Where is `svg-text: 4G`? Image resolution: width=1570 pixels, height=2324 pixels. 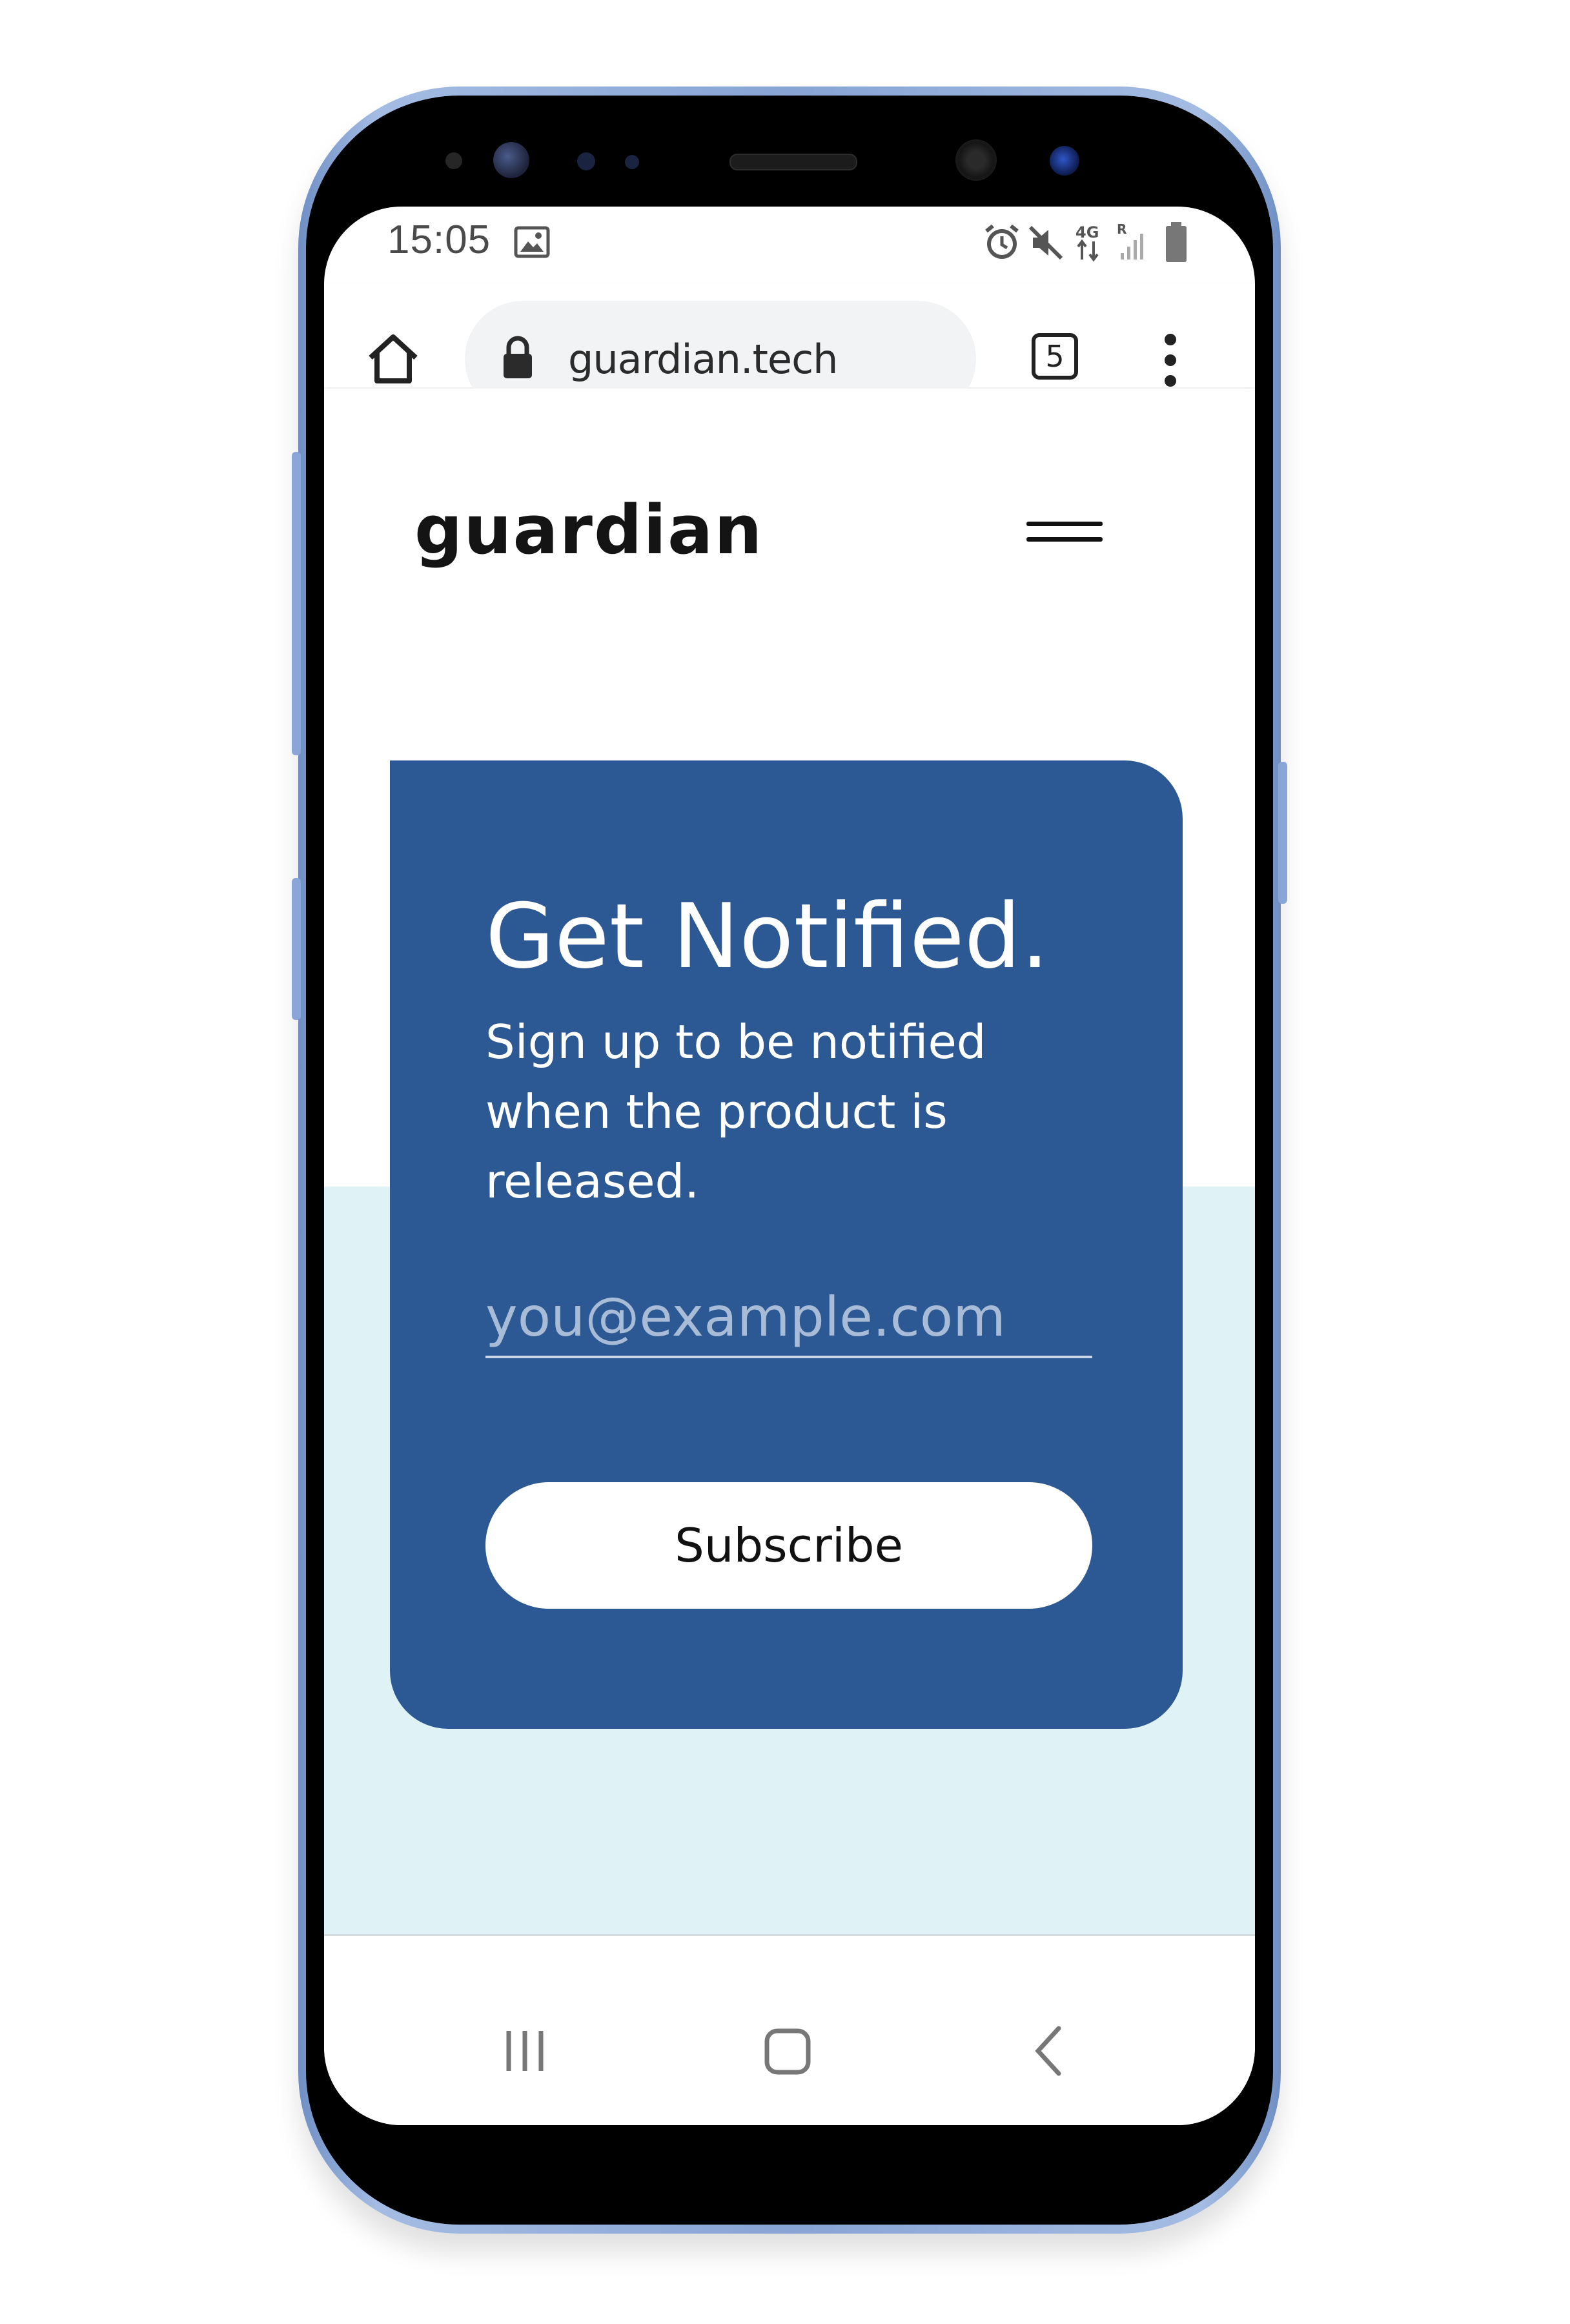
svg-text: 4G is located at coordinates (1087, 232).